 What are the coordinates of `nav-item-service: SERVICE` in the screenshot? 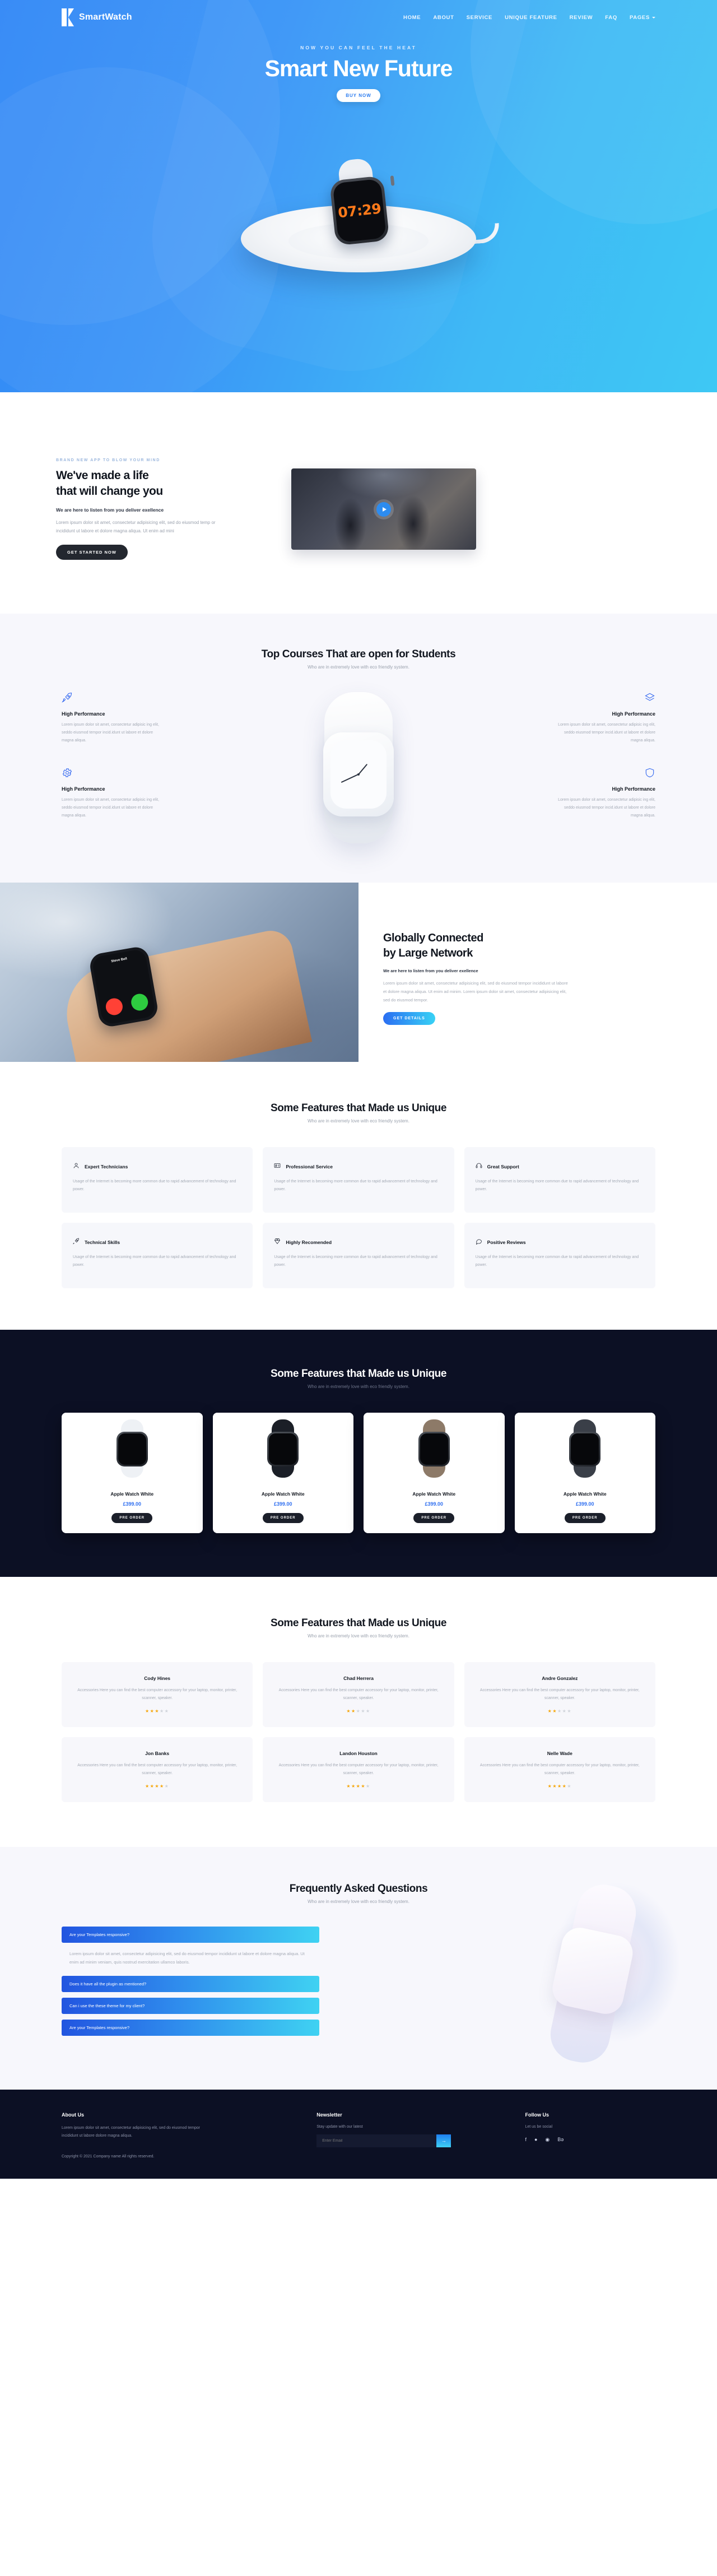 It's located at (479, 18).